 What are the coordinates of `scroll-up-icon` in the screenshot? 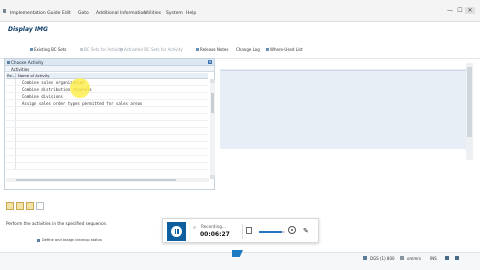 It's located at (212, 81).